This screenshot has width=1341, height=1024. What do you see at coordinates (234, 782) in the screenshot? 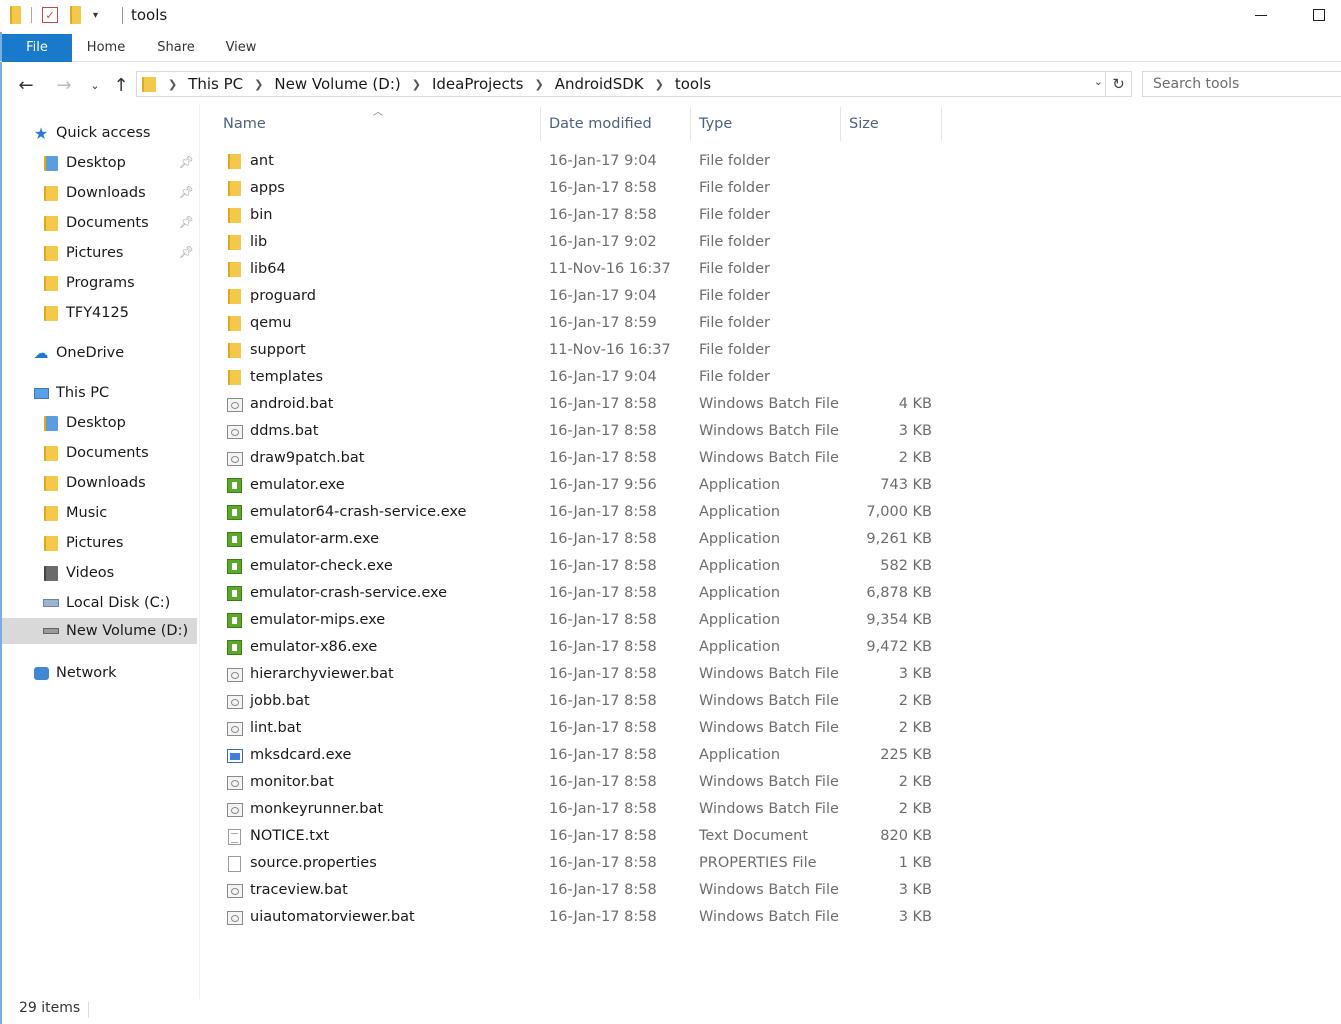
I see `batch-file-icon` at bounding box center [234, 782].